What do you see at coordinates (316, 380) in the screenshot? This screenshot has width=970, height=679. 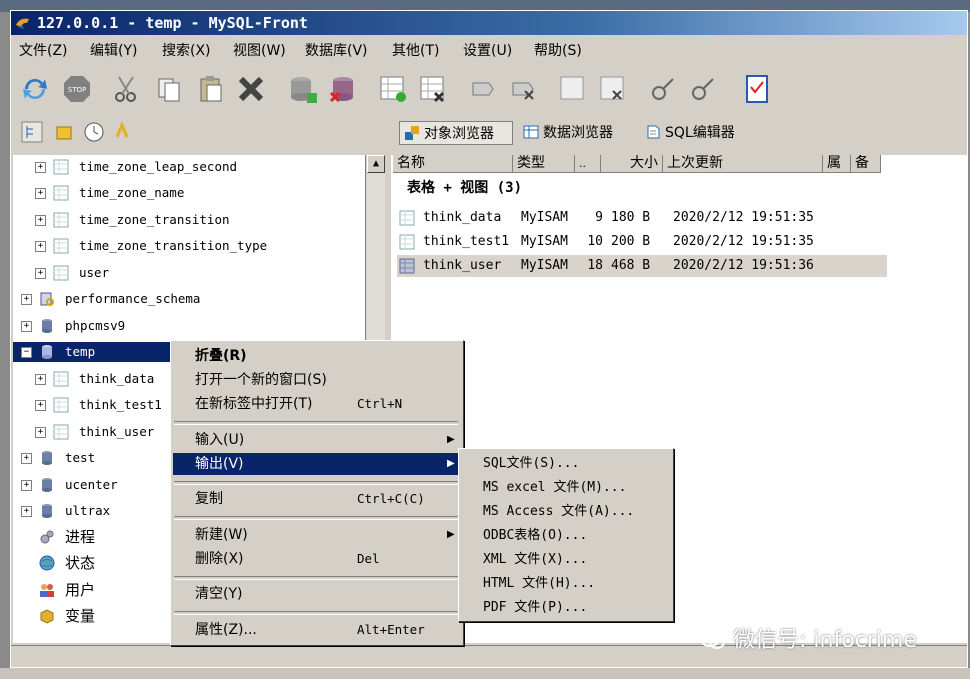 I see `menu-item-open-new-window: 打开一个新的窗口(S)` at bounding box center [316, 380].